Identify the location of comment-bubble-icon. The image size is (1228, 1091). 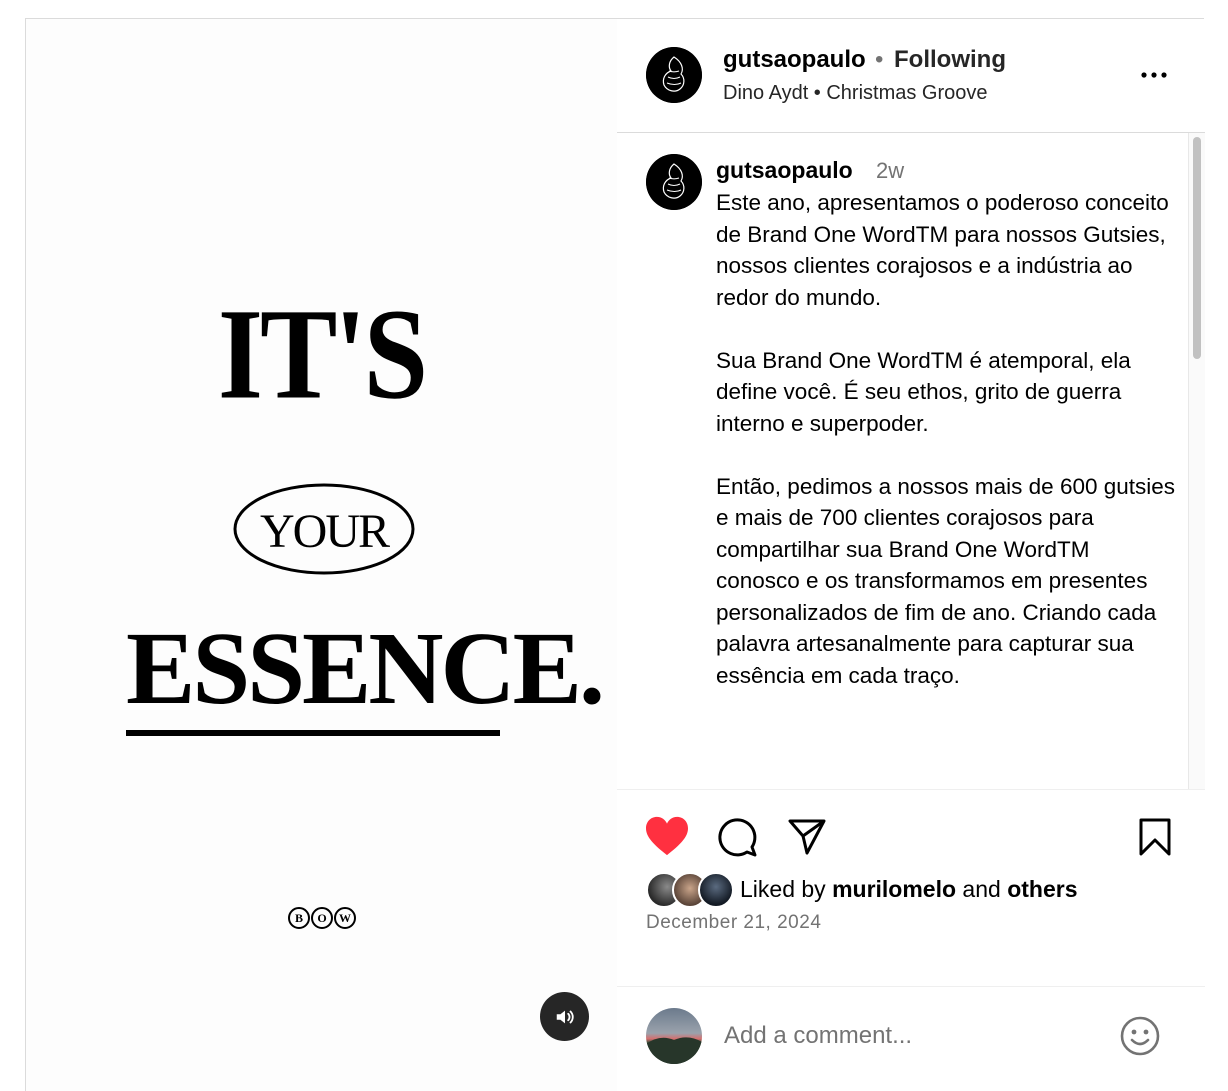
(737, 837).